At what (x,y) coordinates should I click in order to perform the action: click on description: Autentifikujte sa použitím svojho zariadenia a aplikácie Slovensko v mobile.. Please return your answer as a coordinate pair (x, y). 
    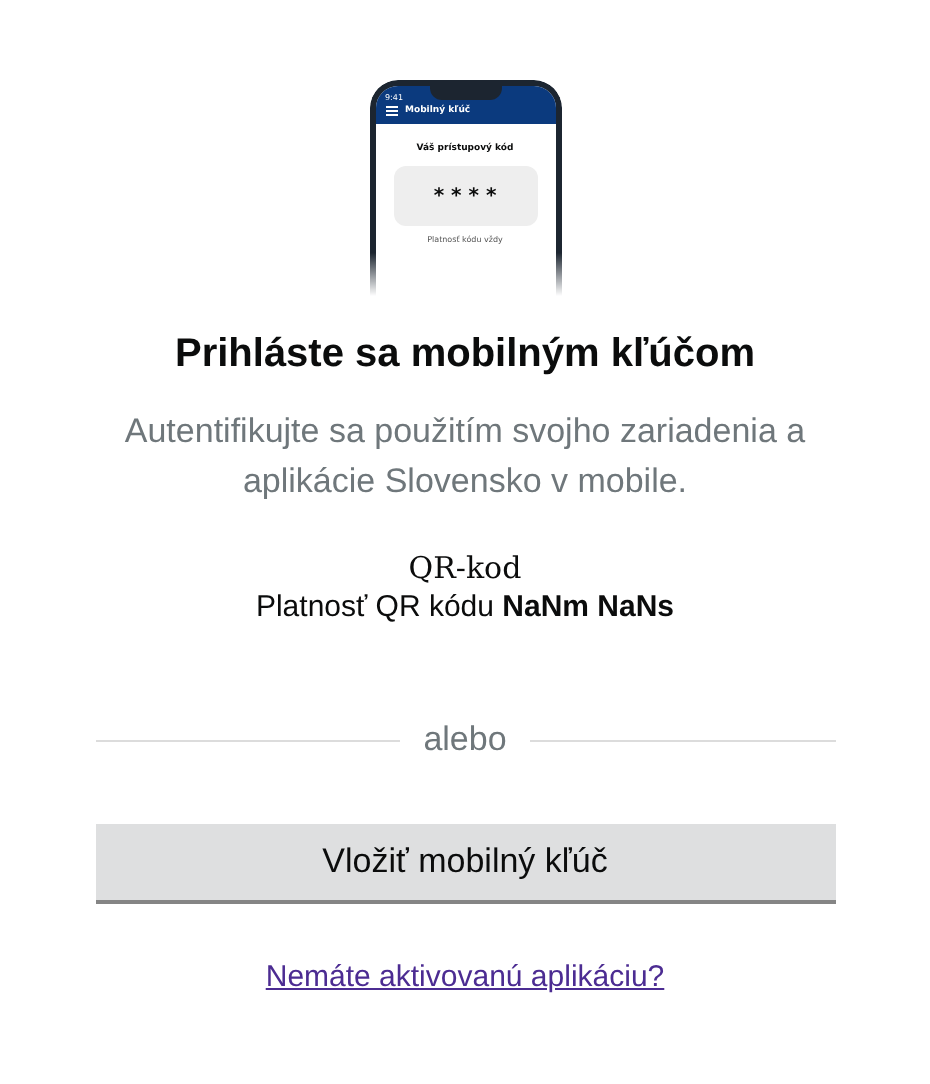
    Looking at the image, I should click on (465, 457).